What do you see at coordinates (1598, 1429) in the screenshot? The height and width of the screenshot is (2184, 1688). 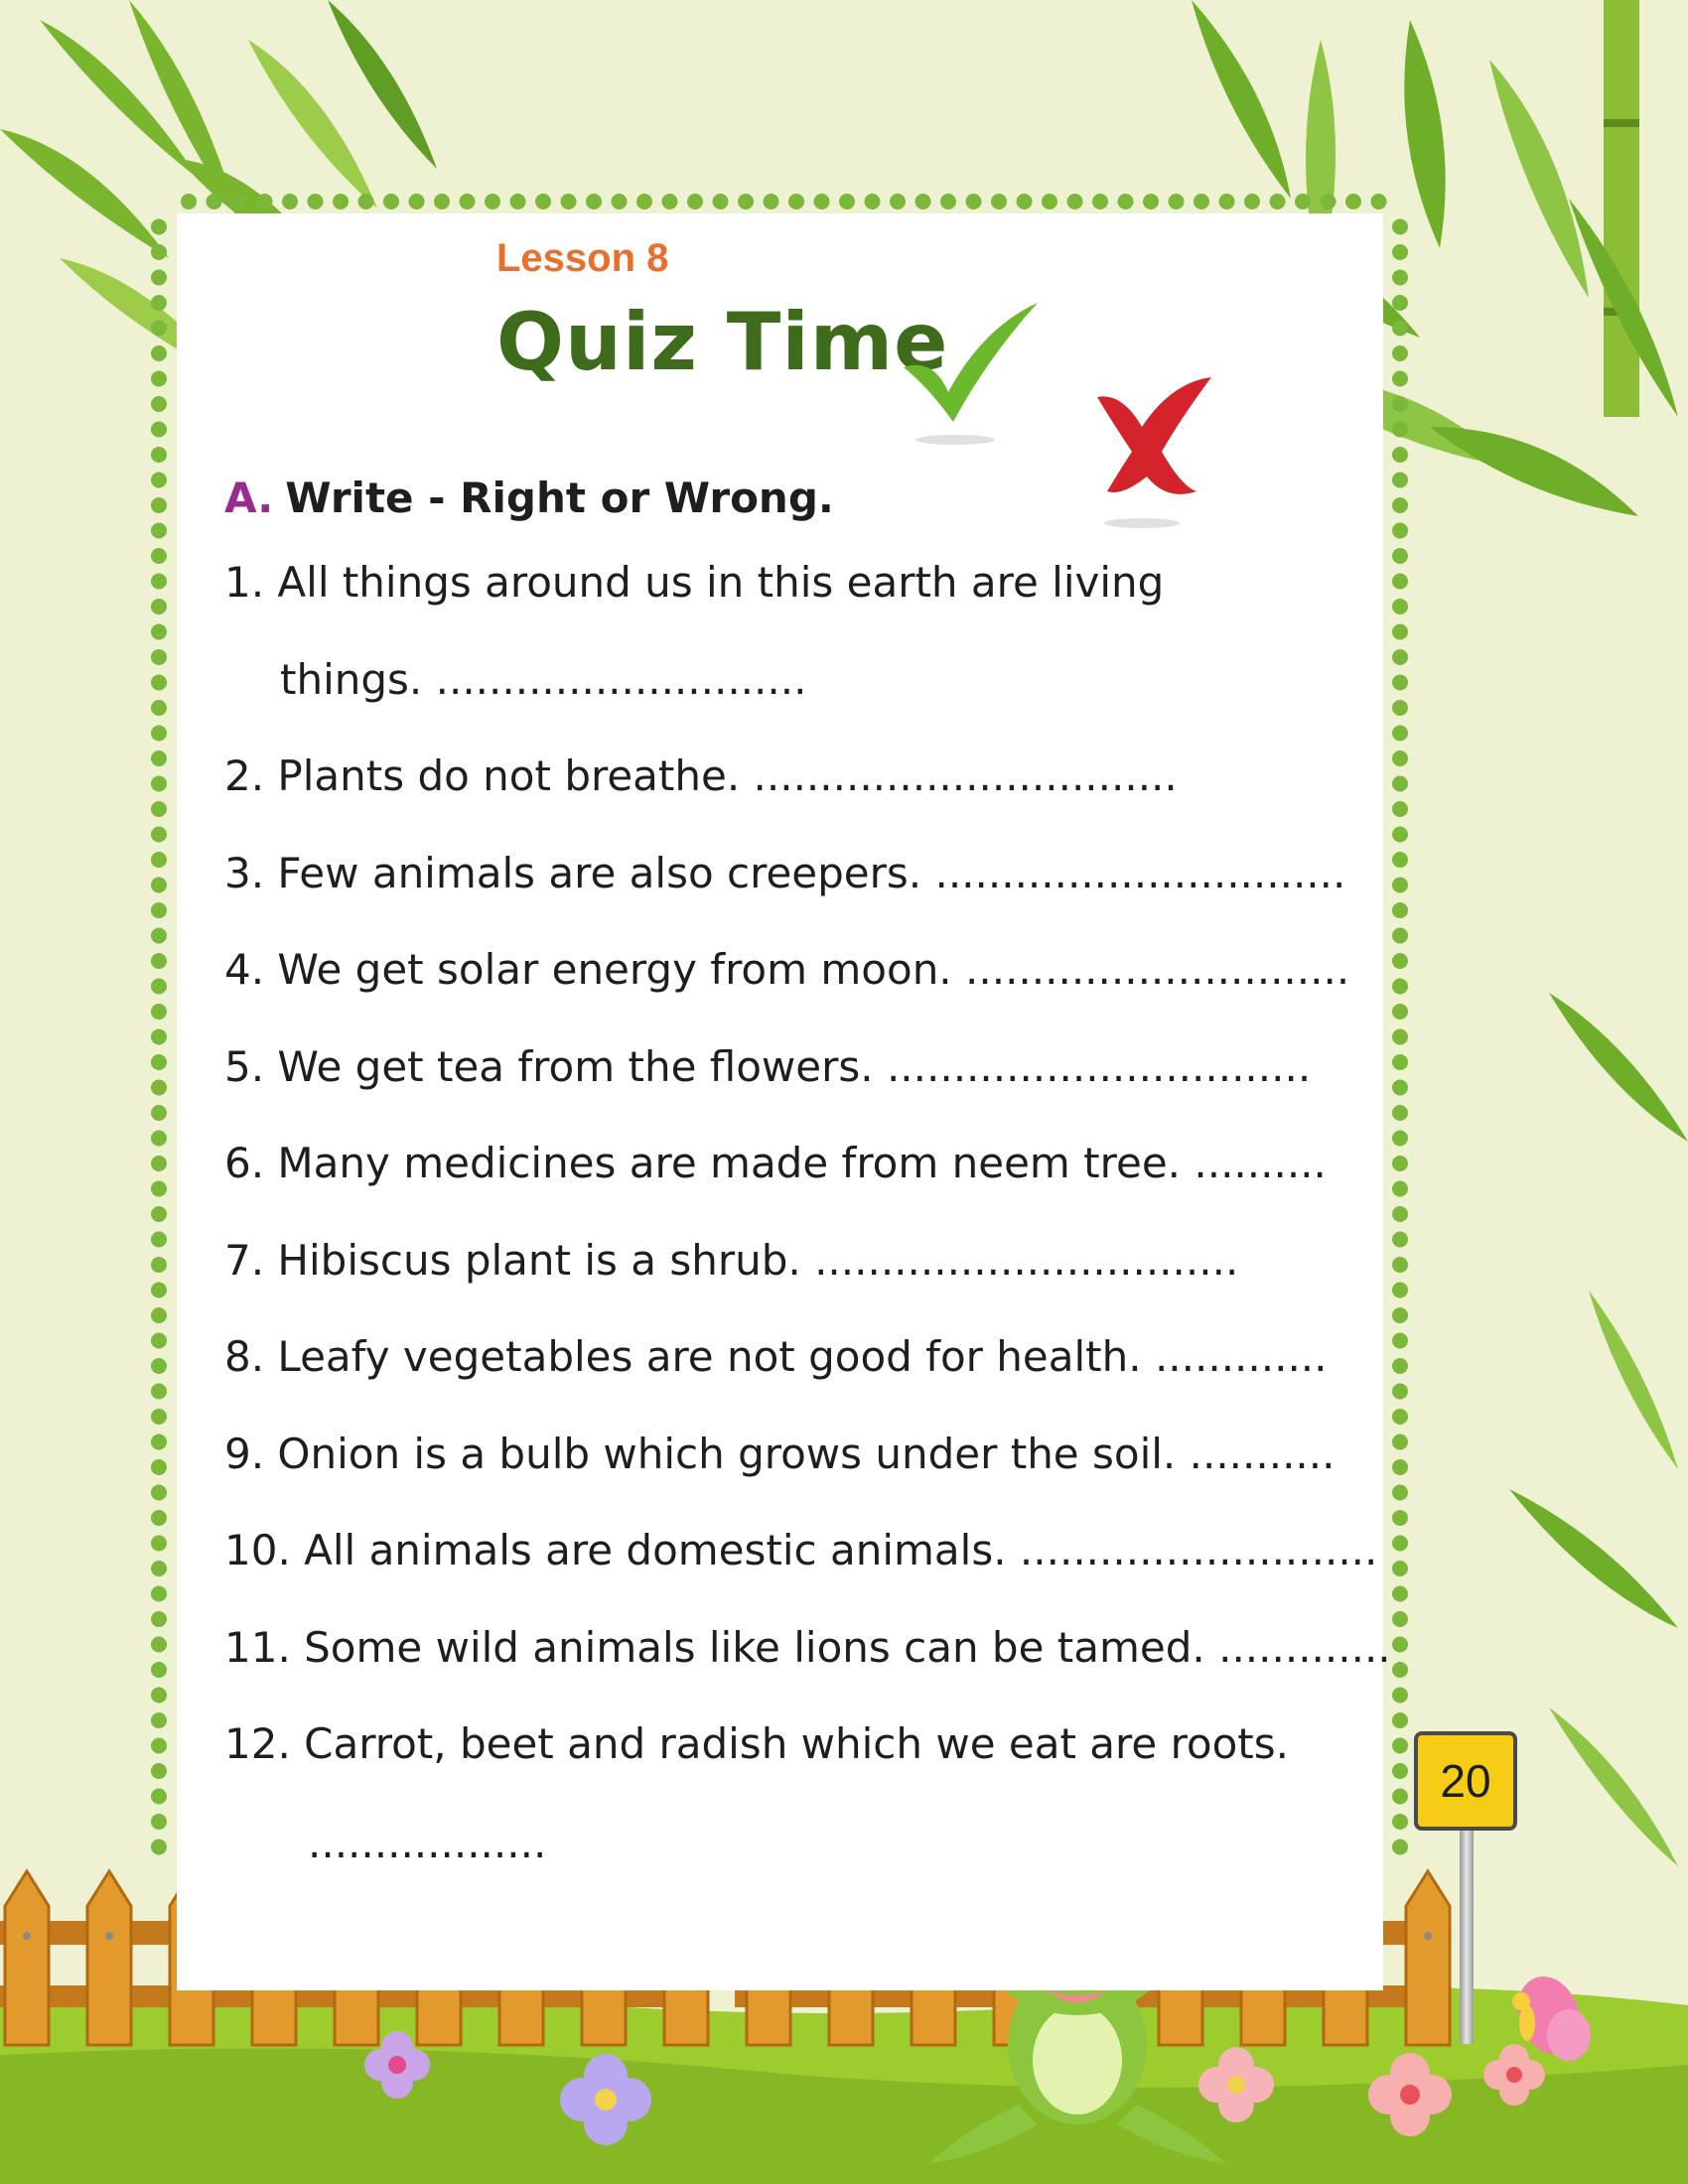 I see `bamboo-leaves-right` at bounding box center [1598, 1429].